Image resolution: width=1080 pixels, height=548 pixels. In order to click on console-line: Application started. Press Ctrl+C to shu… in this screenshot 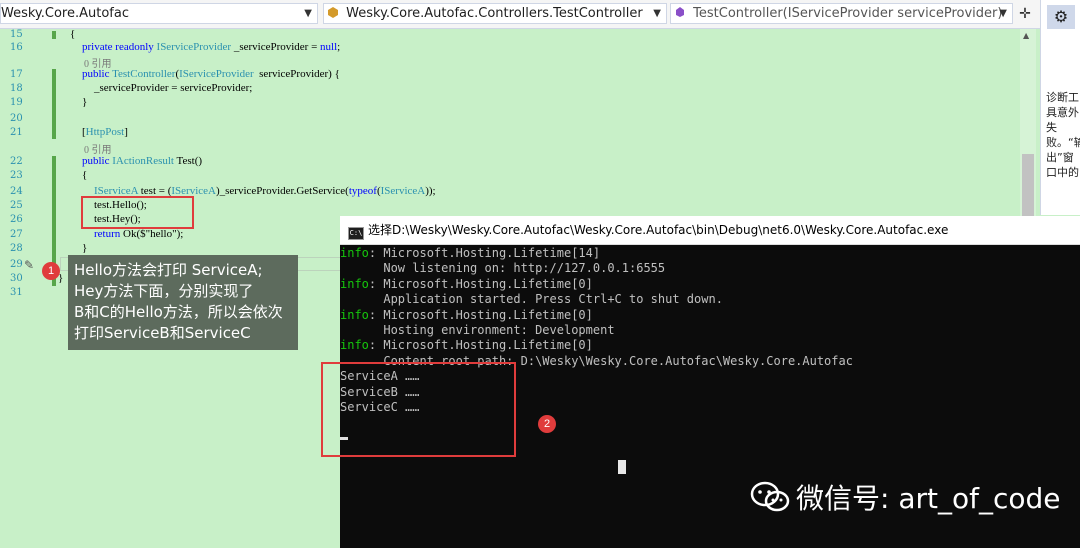, I will do `click(553, 299)`.